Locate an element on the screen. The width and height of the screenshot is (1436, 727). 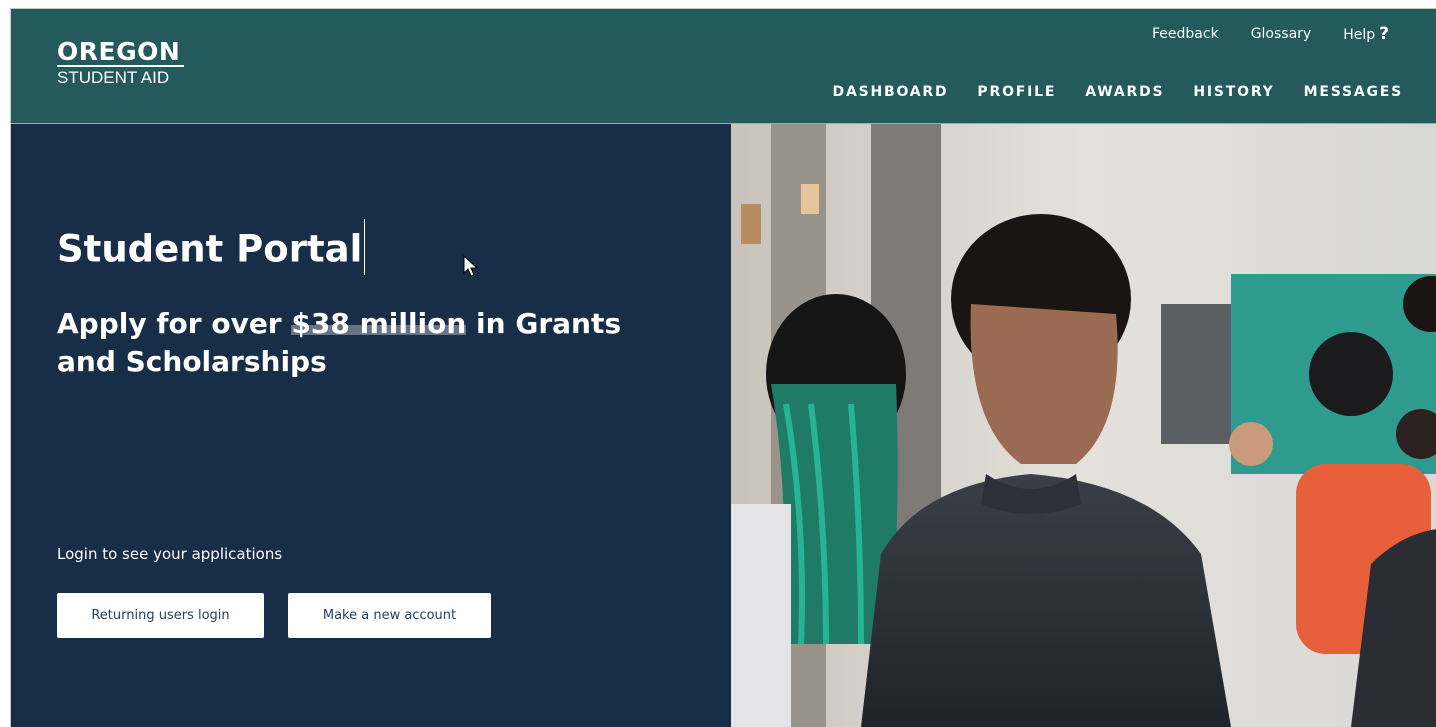
utility-nav: Feedback Glossary Help? is located at coordinates (1270, 34).